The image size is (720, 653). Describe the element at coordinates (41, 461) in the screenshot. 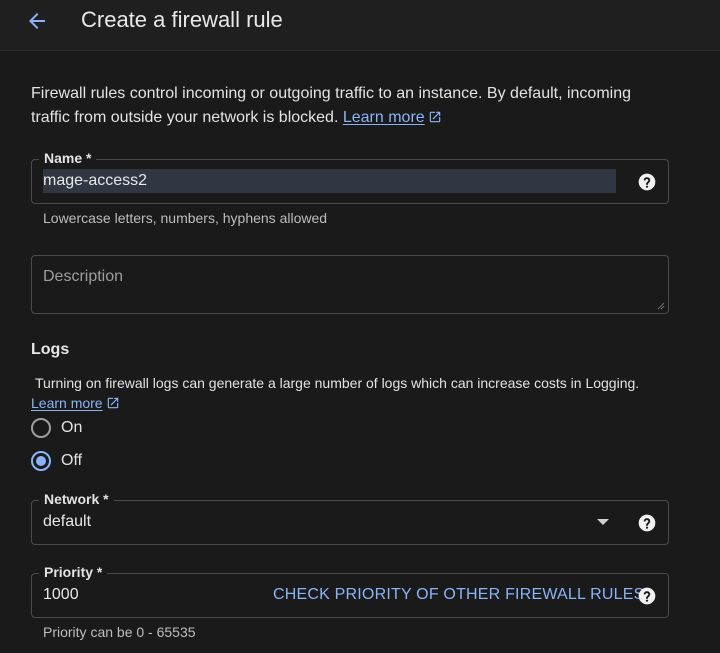

I see `logs-off-radio` at that location.